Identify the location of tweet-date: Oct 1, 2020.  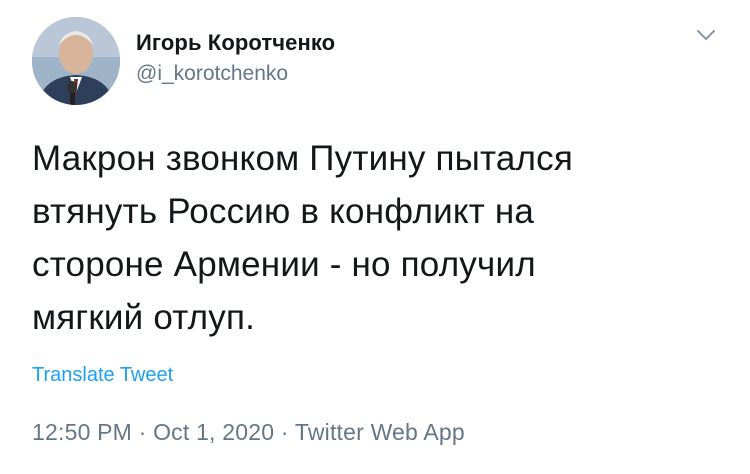
(213, 432).